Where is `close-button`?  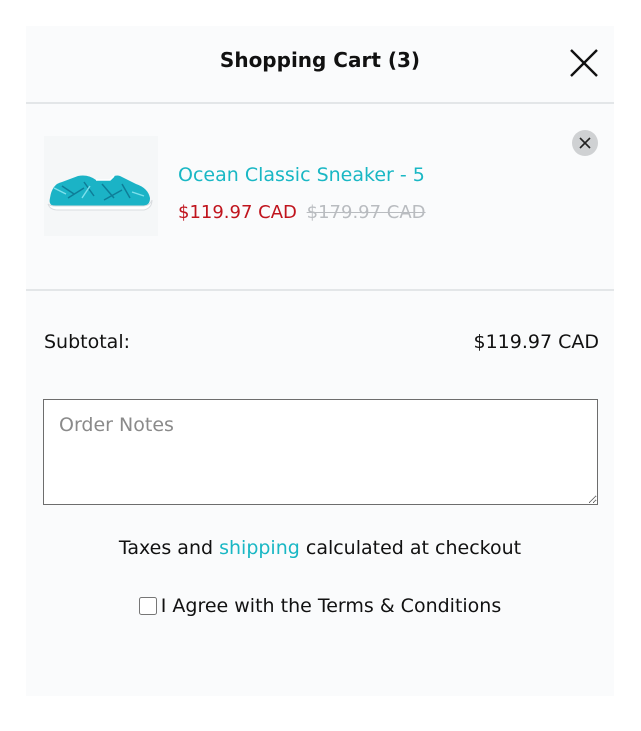
close-button is located at coordinates (584, 63).